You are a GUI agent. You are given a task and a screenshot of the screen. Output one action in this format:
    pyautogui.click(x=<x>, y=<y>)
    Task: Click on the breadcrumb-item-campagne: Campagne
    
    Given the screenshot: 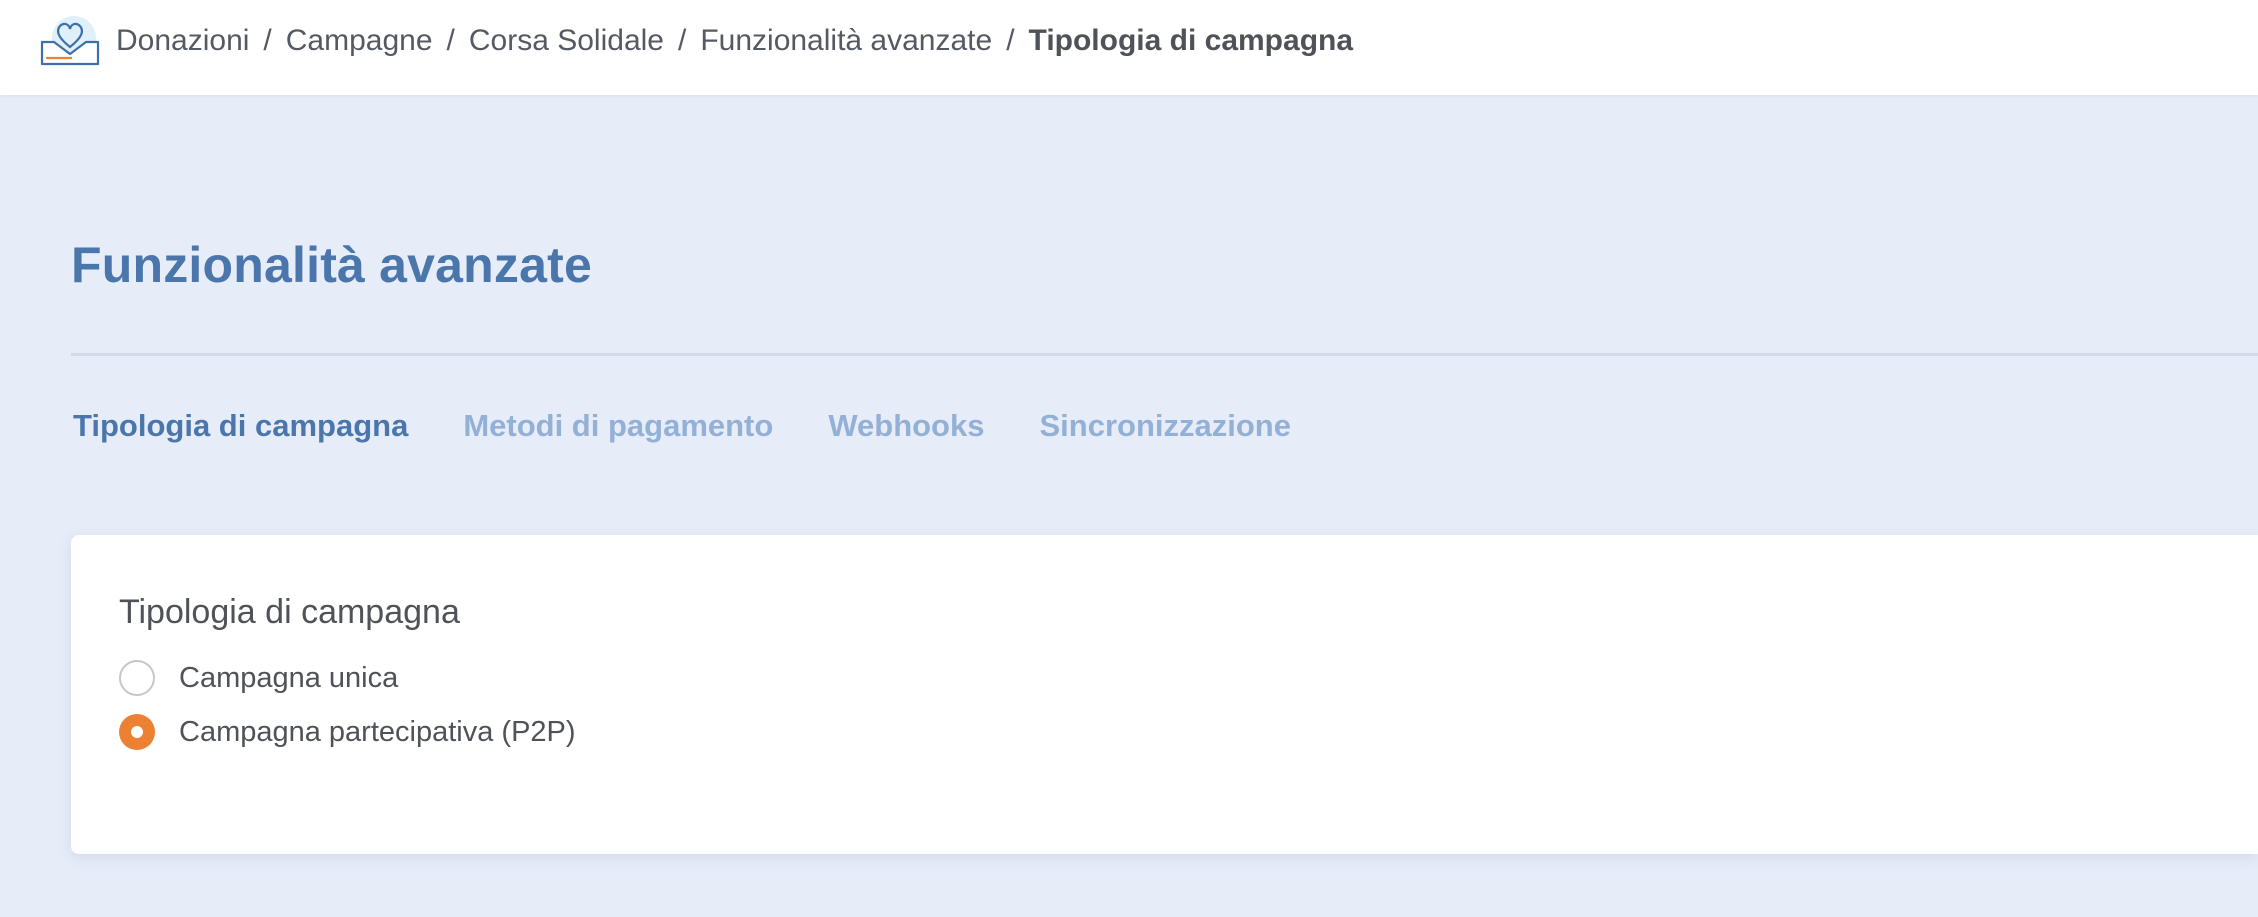 What is the action you would take?
    pyautogui.click(x=359, y=41)
    